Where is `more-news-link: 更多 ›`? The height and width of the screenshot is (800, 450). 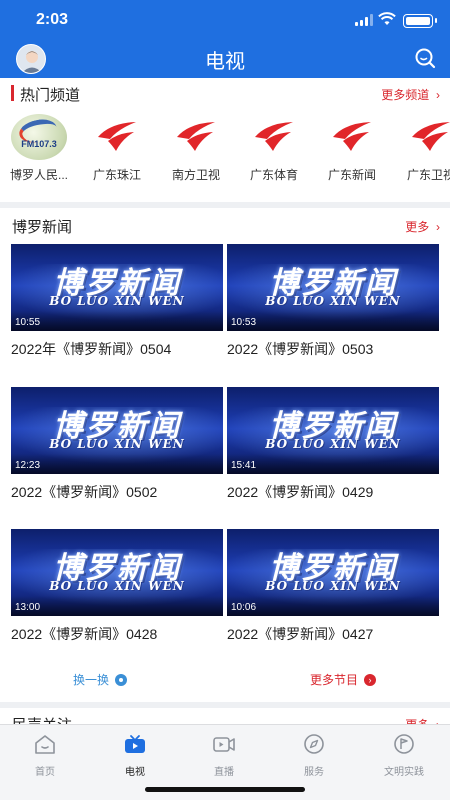
more-news-link: 更多 › is located at coordinates (422, 226).